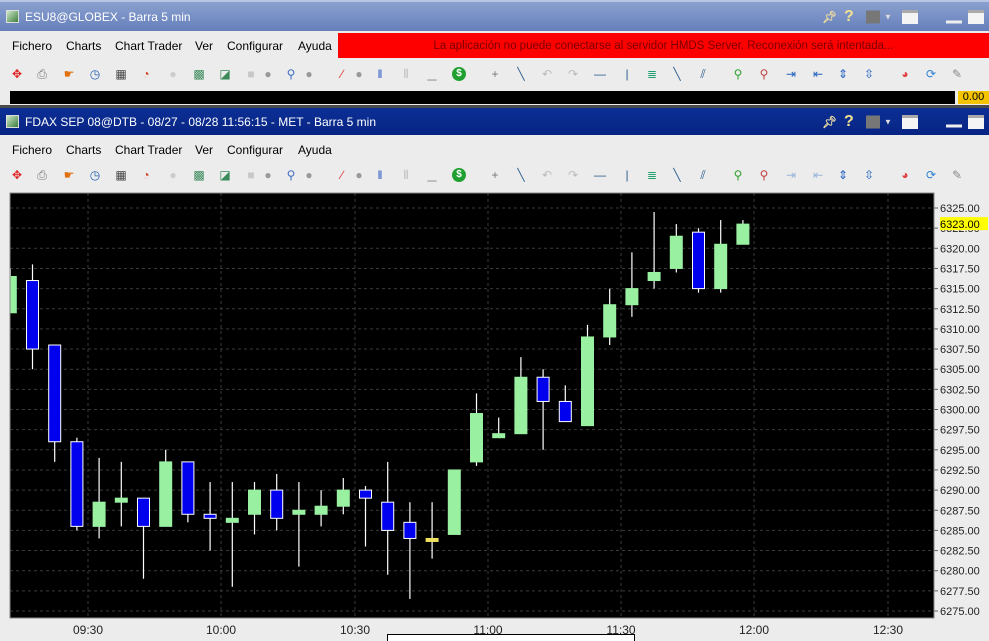 The width and height of the screenshot is (989, 641). What do you see at coordinates (494, 15) in the screenshot?
I see `window1-titlebar: ESU8@GLOBEX - Barra 5 min 📌︎ ? ▼` at bounding box center [494, 15].